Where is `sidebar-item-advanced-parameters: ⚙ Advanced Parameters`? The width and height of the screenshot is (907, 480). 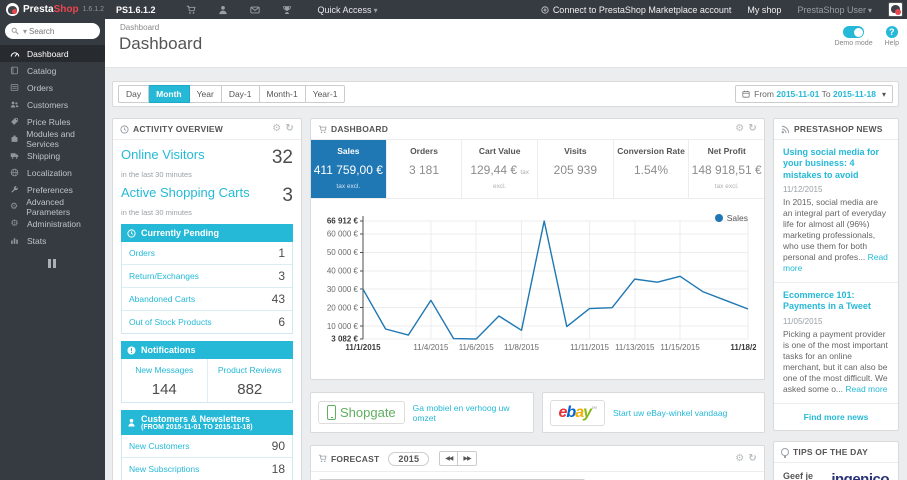
sidebar-item-advanced-parameters: ⚙ Advanced Parameters is located at coordinates (52, 207).